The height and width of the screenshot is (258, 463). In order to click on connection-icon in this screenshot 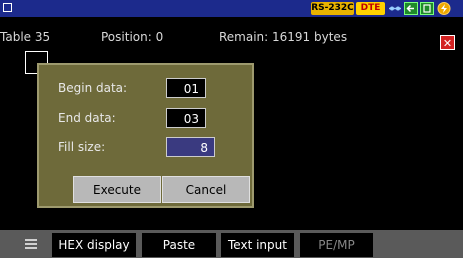, I will do `click(395, 8)`.